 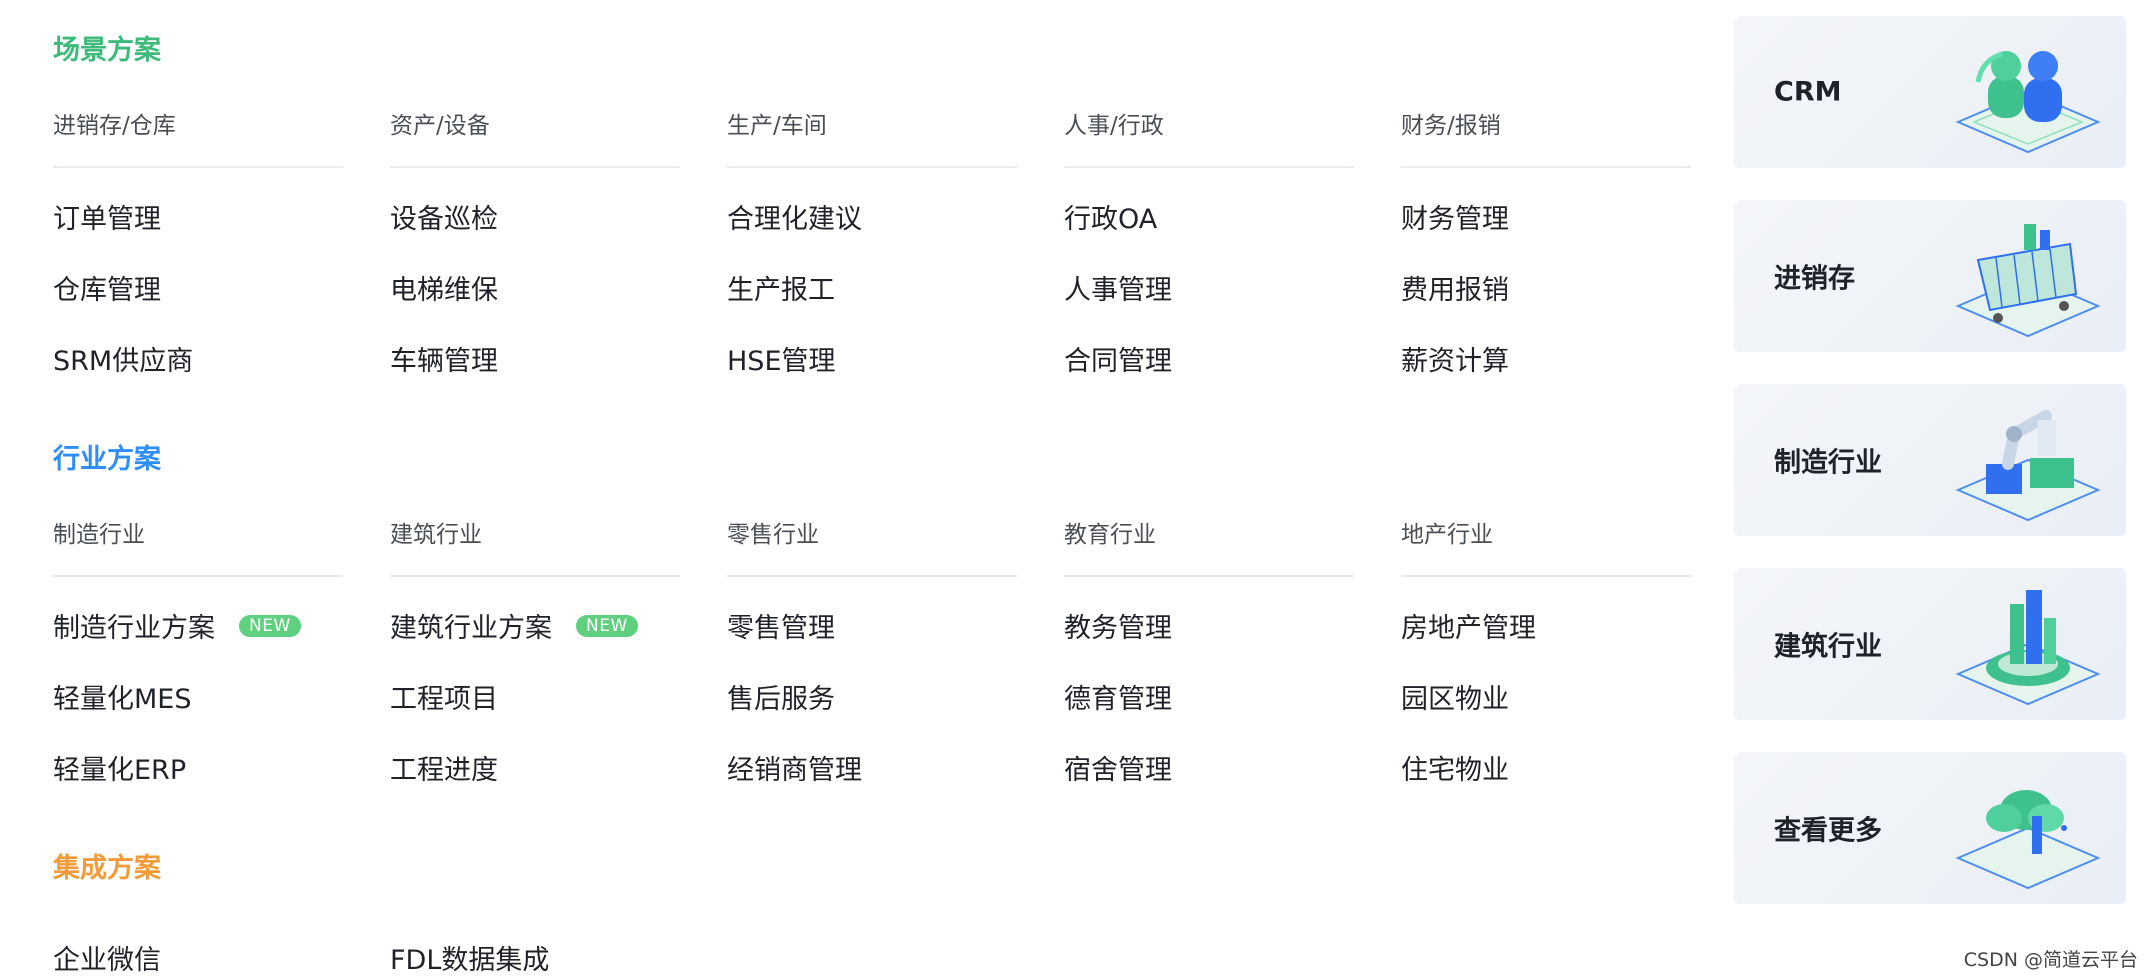 I want to click on card-label: CRM, so click(x=1808, y=92).